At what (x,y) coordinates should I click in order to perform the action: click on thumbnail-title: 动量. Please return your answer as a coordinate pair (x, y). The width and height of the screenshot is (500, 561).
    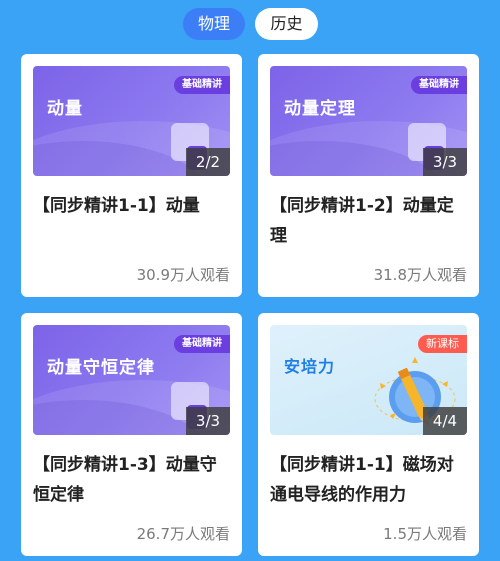
    Looking at the image, I should click on (65, 109).